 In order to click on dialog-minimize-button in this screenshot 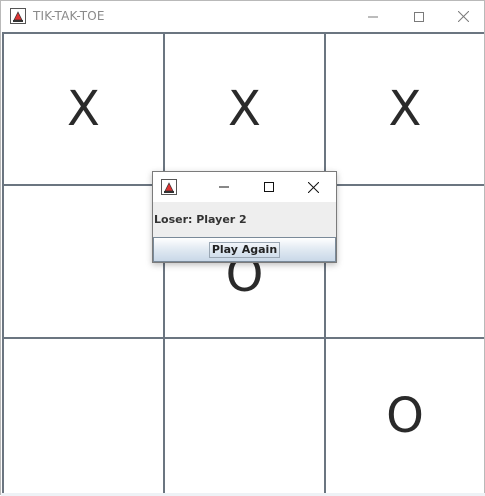, I will do `click(223, 187)`.